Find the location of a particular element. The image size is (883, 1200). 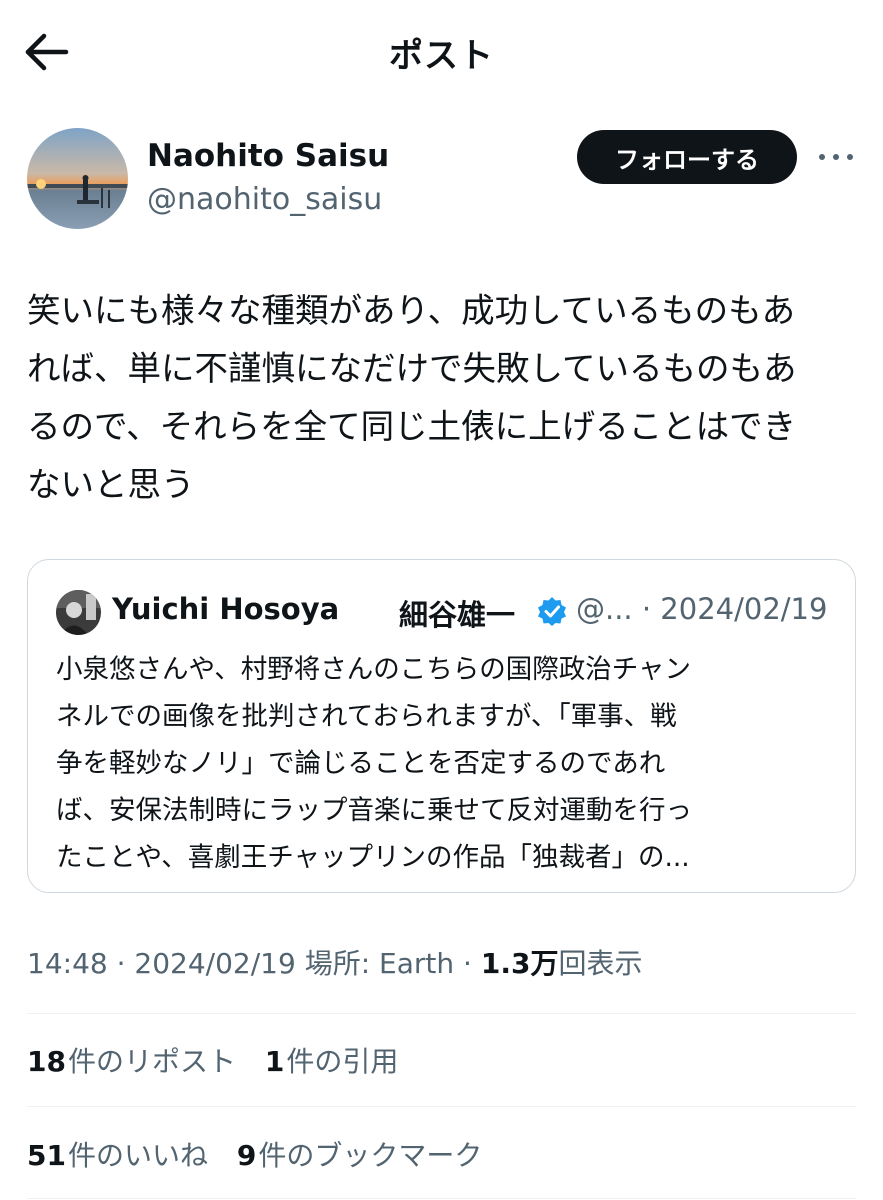

post-location: 場所: Earth is located at coordinates (379, 963).